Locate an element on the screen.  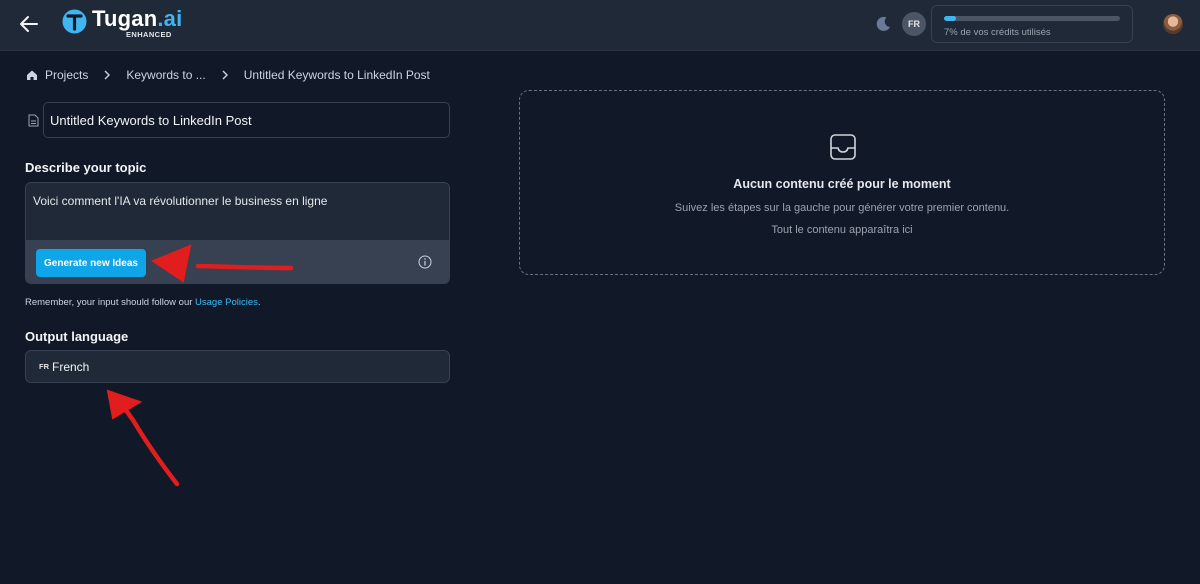
breadcrumb-item-projects: Projects is located at coordinates (66, 75).